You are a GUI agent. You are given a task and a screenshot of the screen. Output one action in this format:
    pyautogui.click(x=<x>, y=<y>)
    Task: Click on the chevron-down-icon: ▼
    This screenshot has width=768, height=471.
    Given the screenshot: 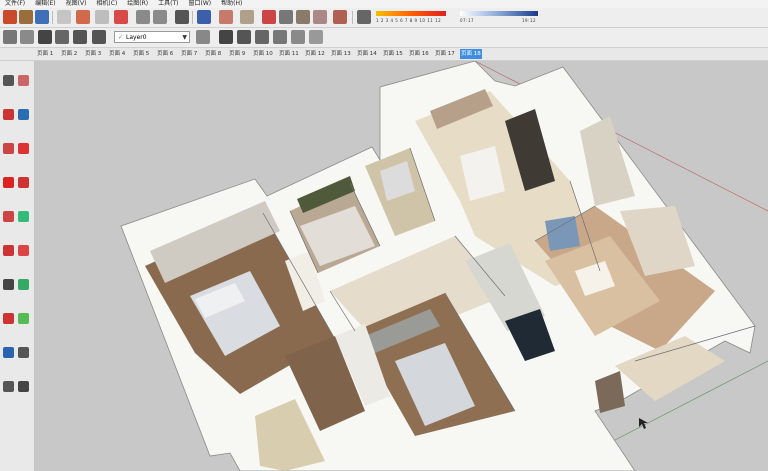 What is the action you would take?
    pyautogui.click(x=184, y=37)
    